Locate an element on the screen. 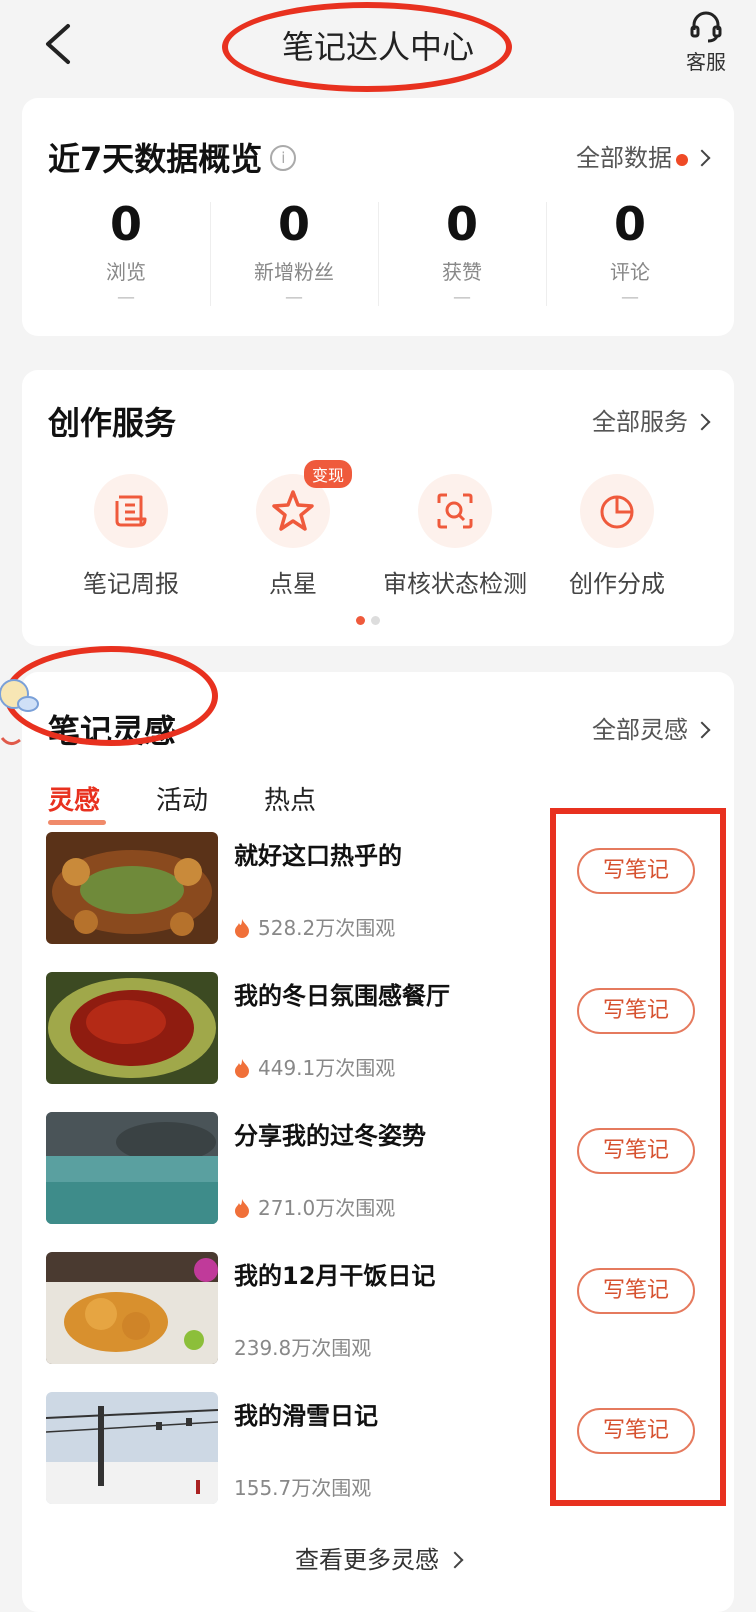 The image size is (756, 1612). see-more-inspiration-link: 查看更多灵感 is located at coordinates (378, 1557).